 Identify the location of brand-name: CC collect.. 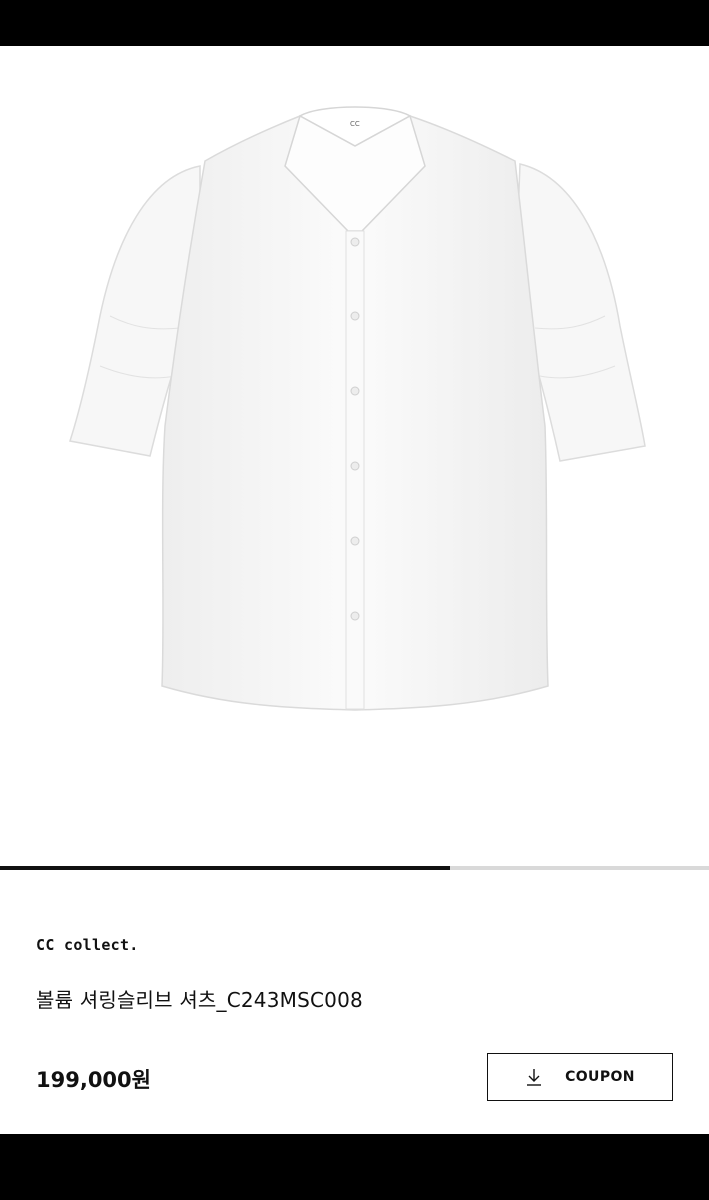
(87, 945).